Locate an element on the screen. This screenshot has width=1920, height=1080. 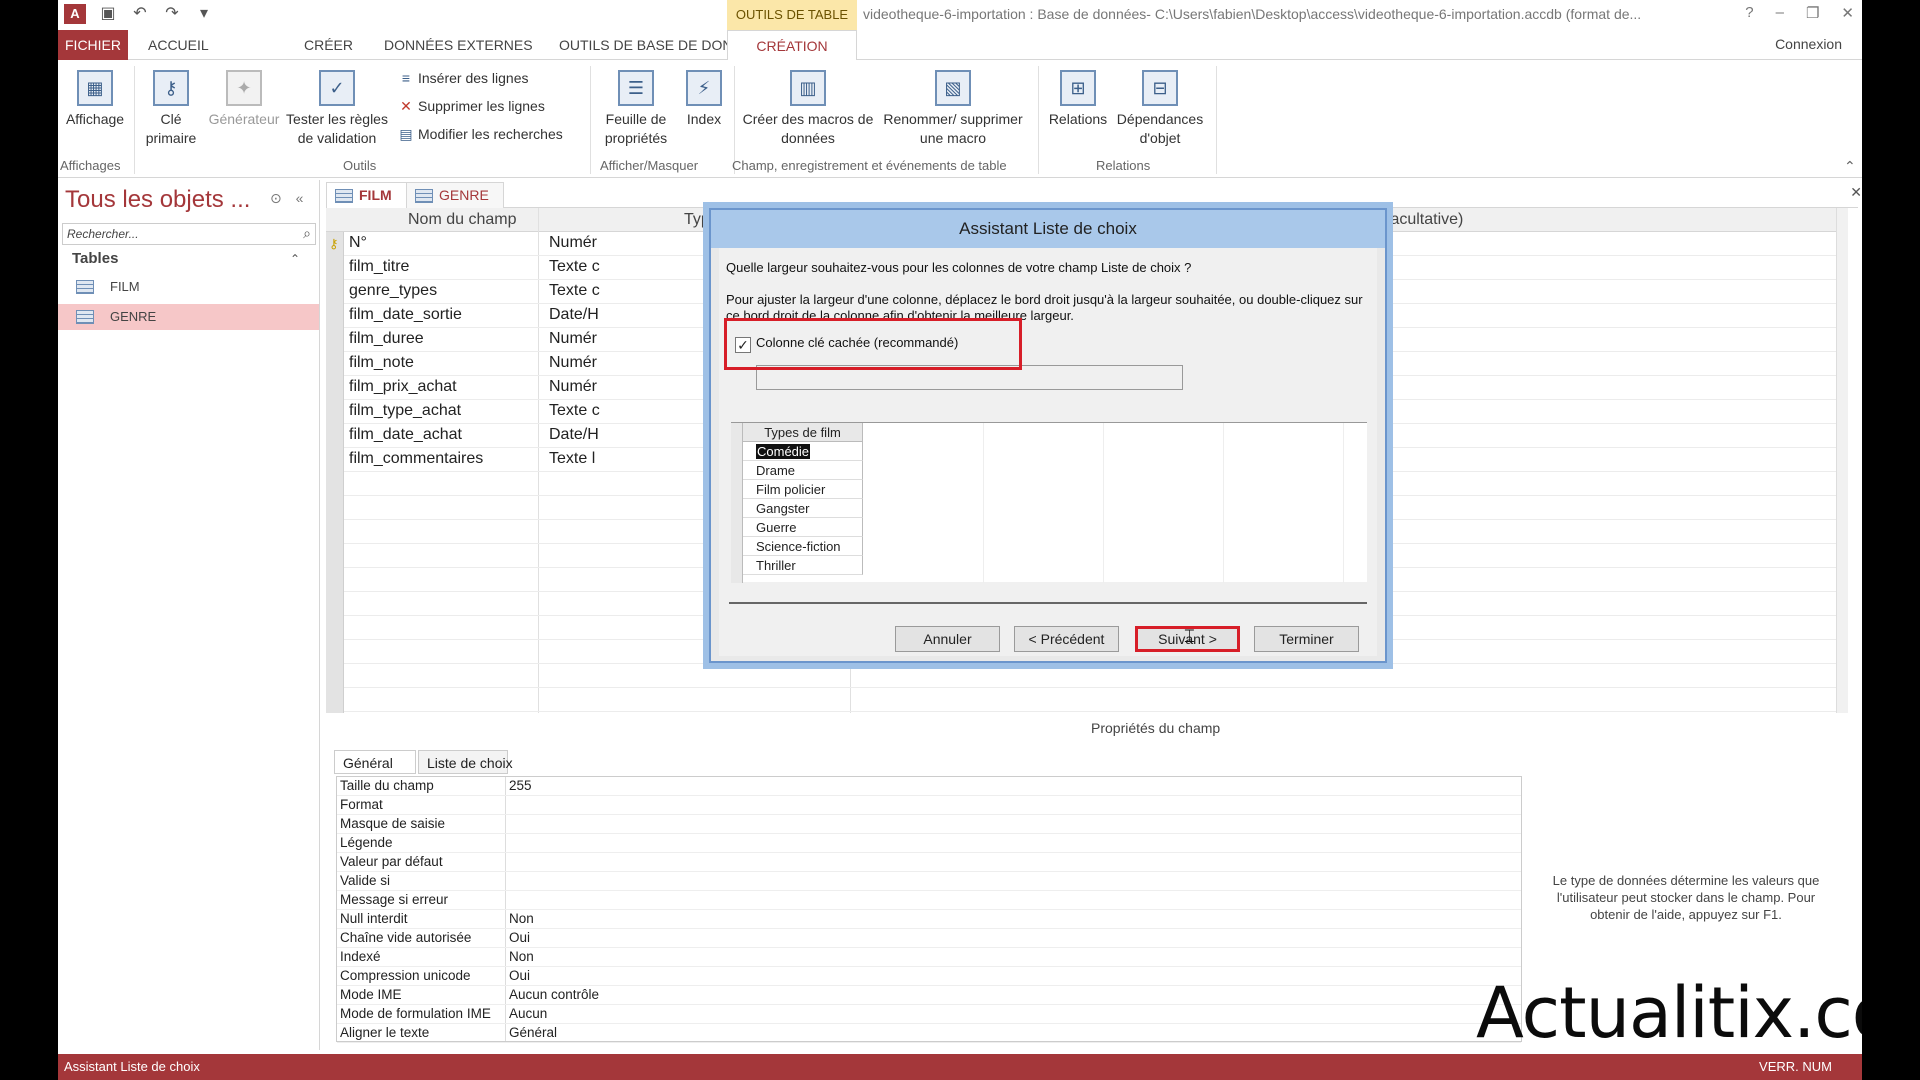
hidden-key-checkbox: ✓ is located at coordinates (743, 345).